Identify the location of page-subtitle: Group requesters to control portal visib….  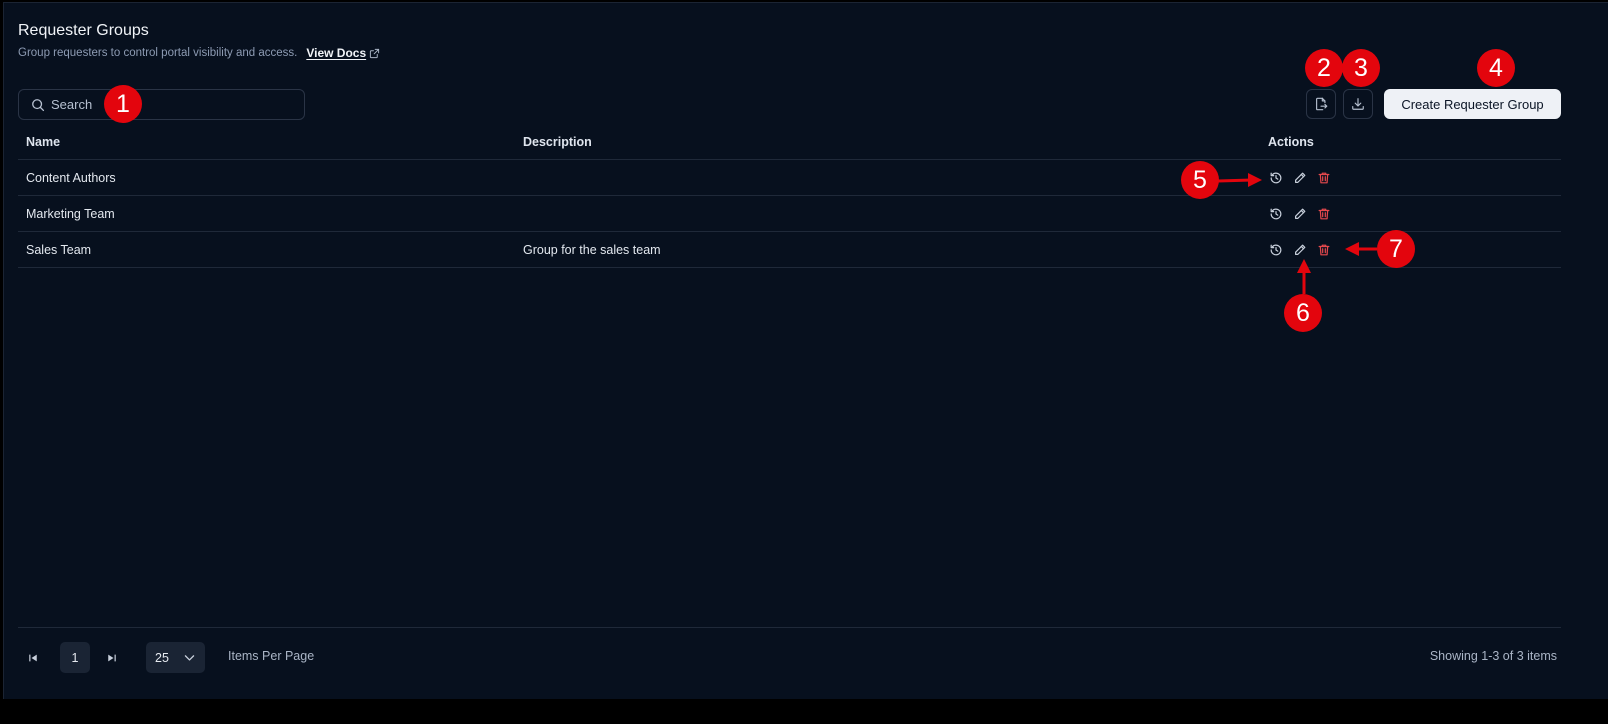
(199, 53).